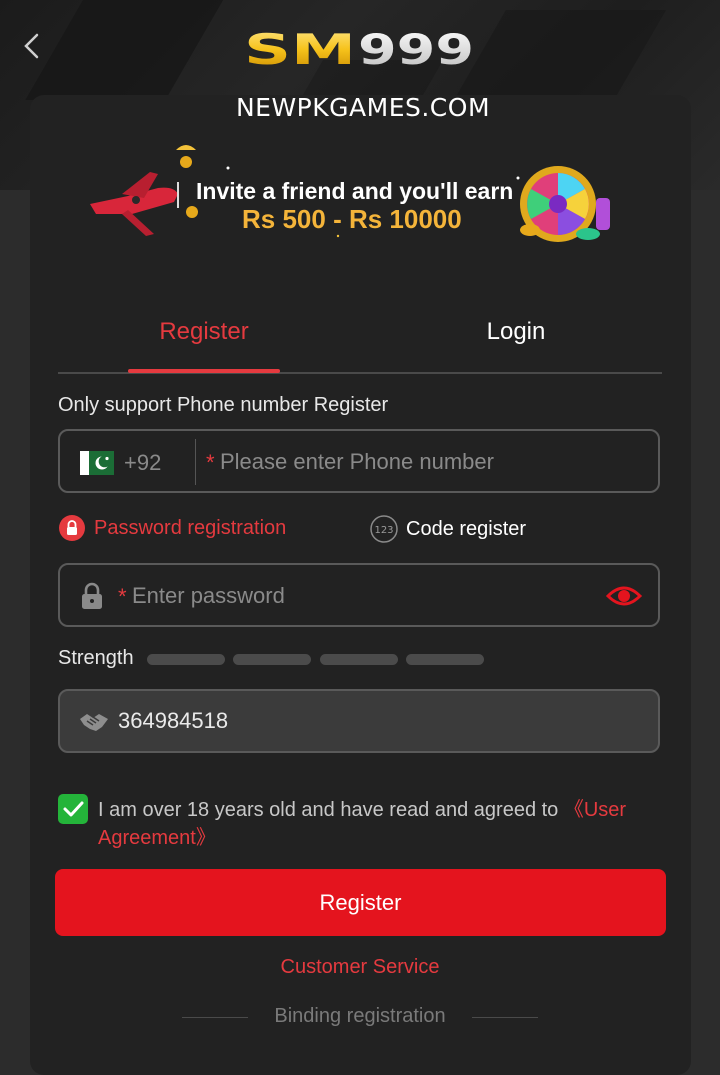  What do you see at coordinates (92, 596) in the screenshot?
I see `lock-icon` at bounding box center [92, 596].